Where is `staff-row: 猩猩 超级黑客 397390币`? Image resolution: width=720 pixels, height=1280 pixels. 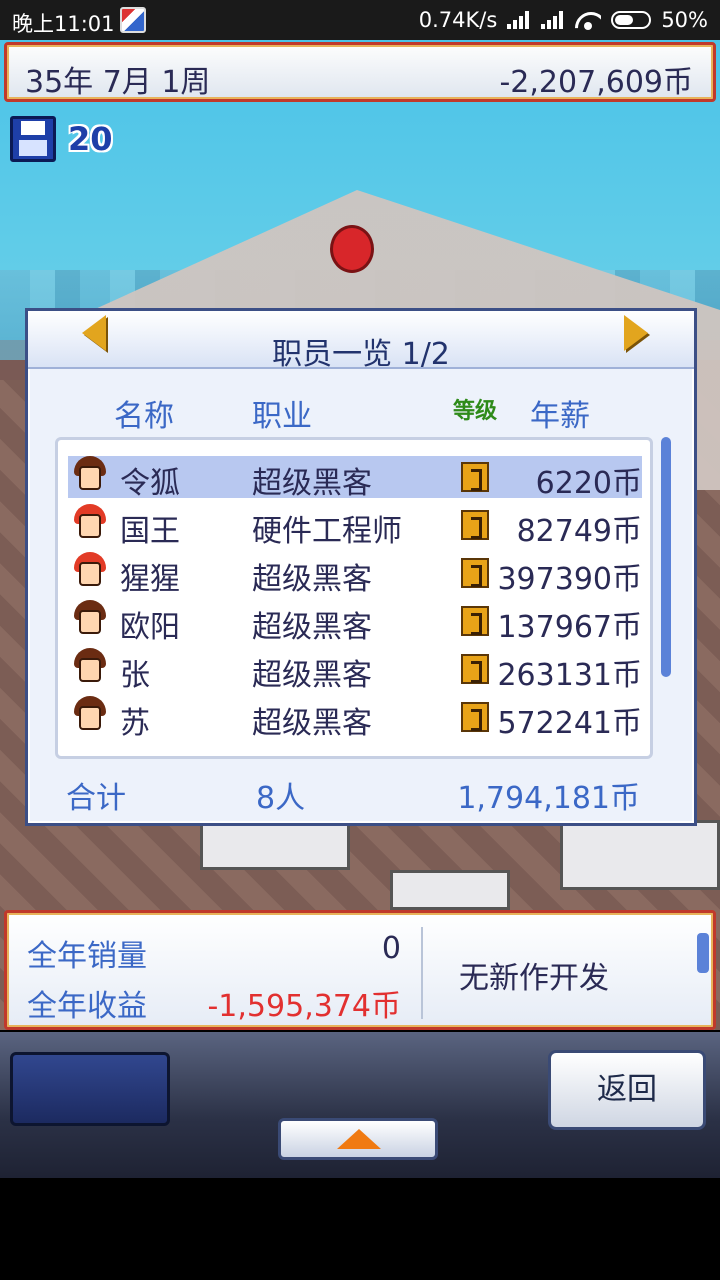
staff-row: 猩猩 超级黑客 397390币 is located at coordinates (355, 574).